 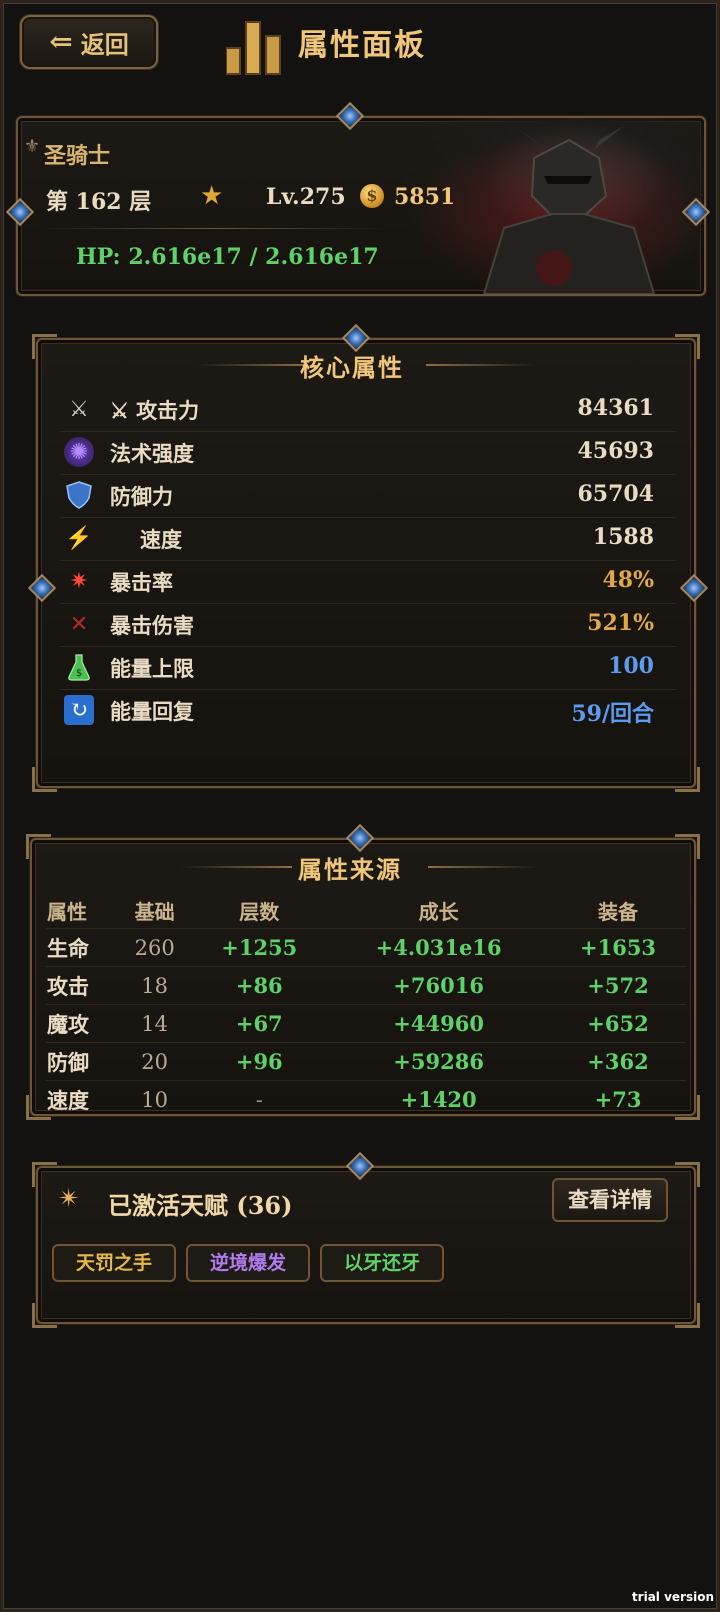 I want to click on stats-bars-icon, so click(x=253, y=48).